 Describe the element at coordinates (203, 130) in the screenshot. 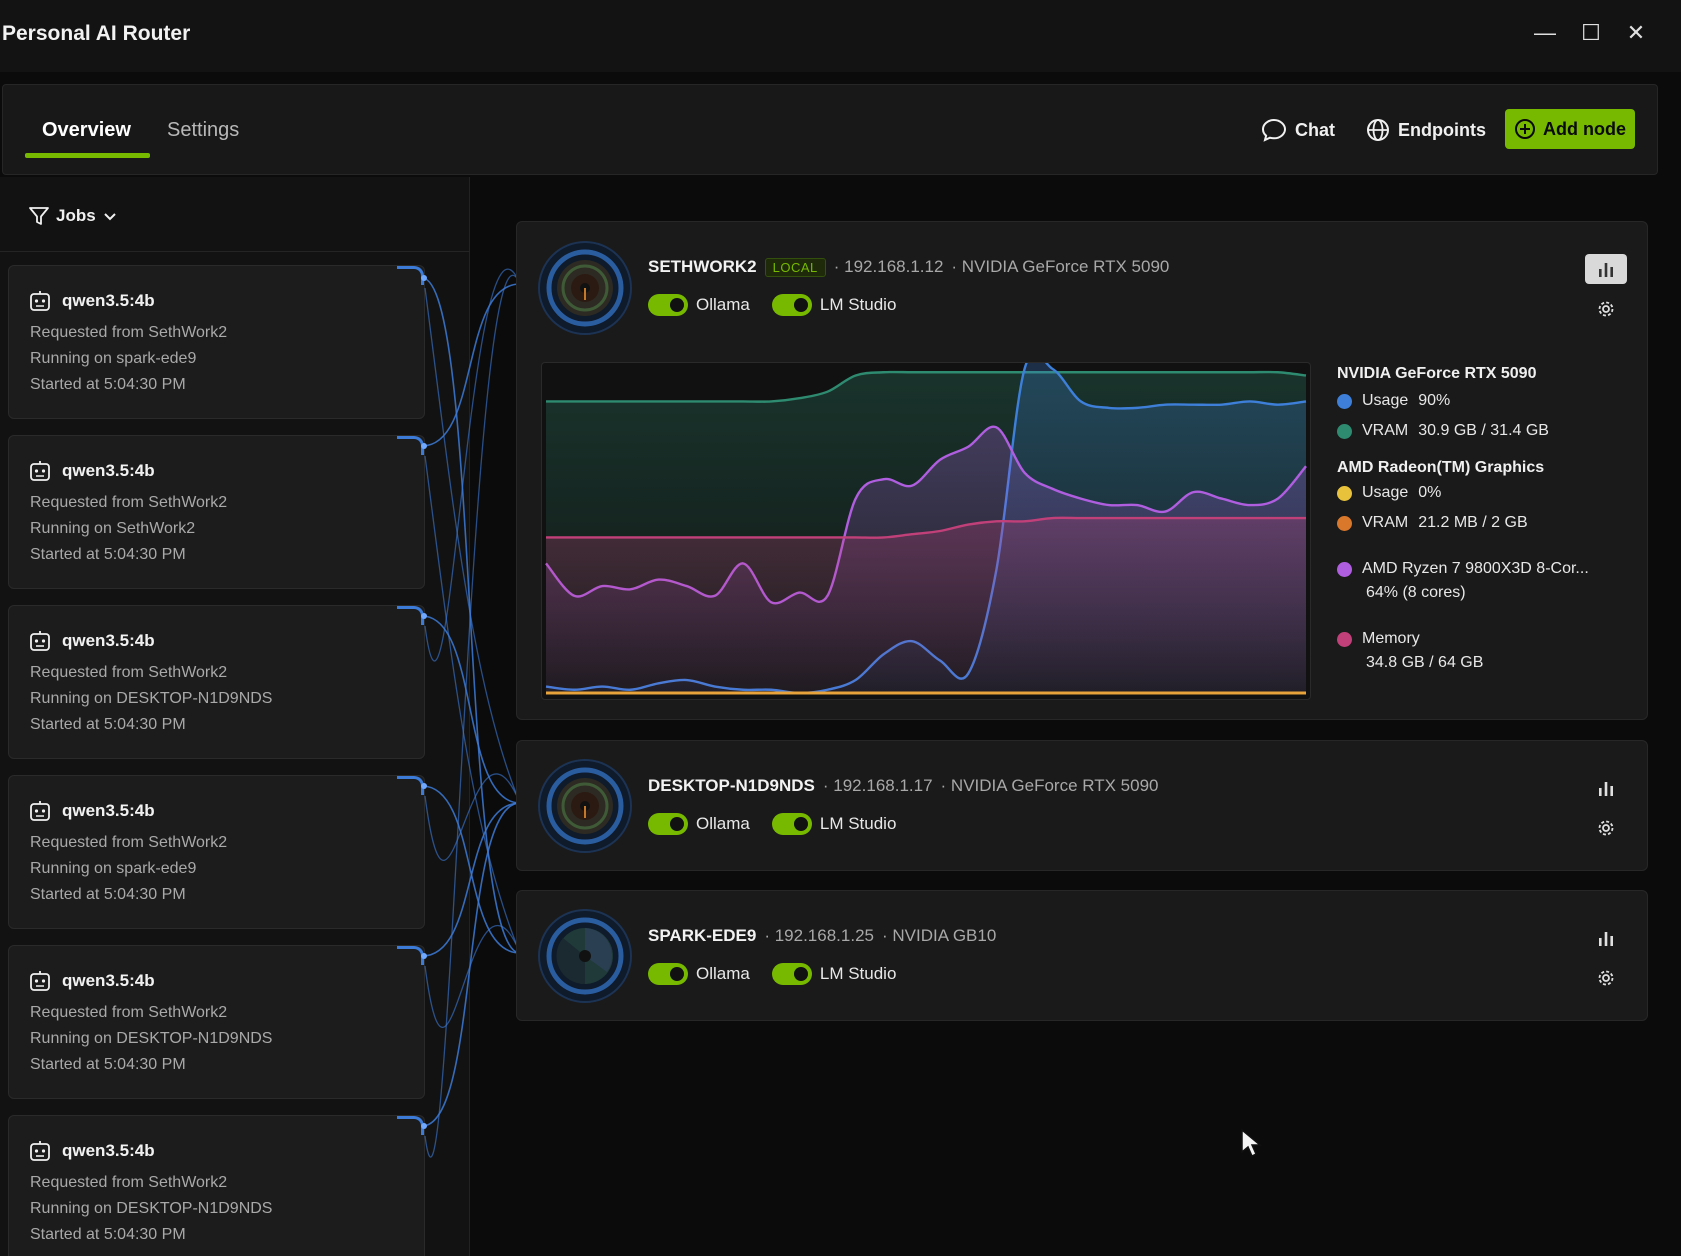

I see `tab-settings: Settings` at that location.